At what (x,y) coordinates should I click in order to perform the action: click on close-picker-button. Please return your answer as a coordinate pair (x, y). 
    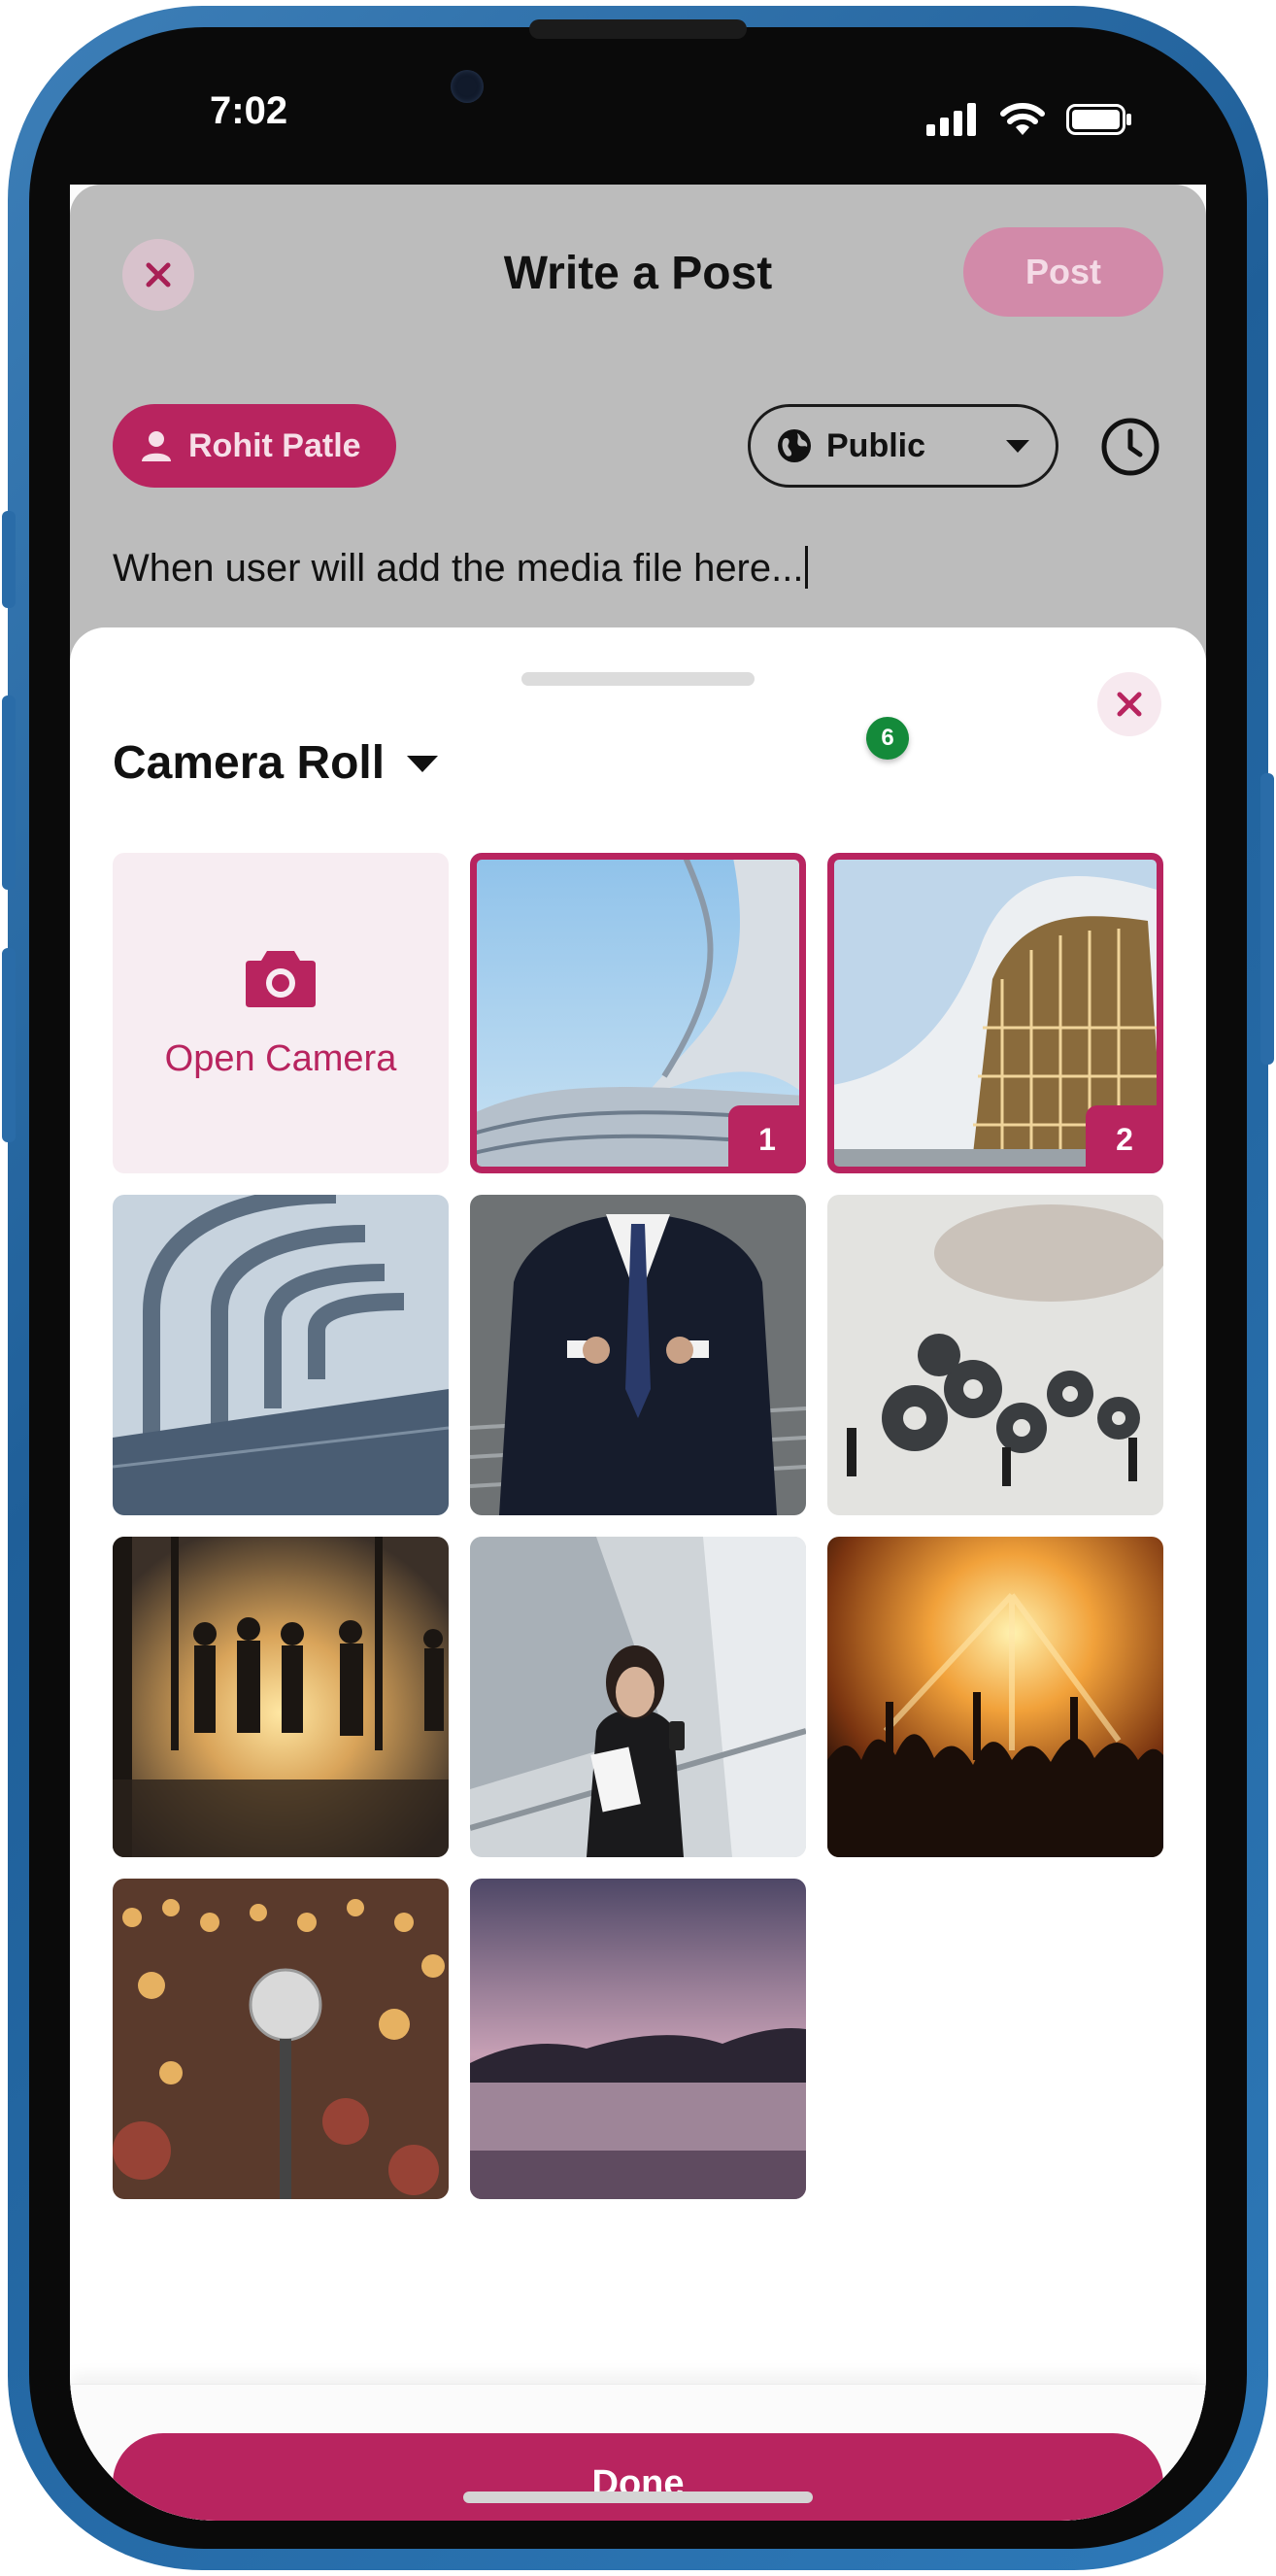
    Looking at the image, I should click on (1129, 704).